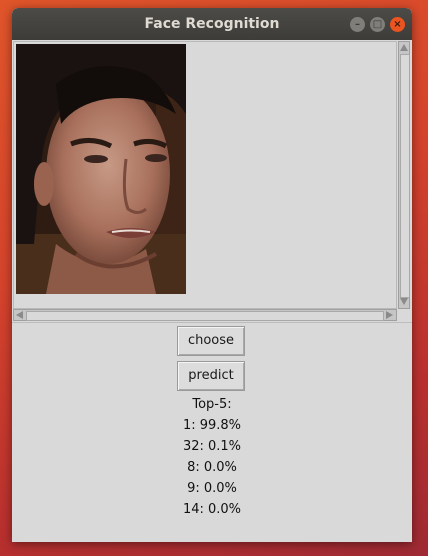  What do you see at coordinates (212, 446) in the screenshot?
I see `result-item: 32: 0.1%` at bounding box center [212, 446].